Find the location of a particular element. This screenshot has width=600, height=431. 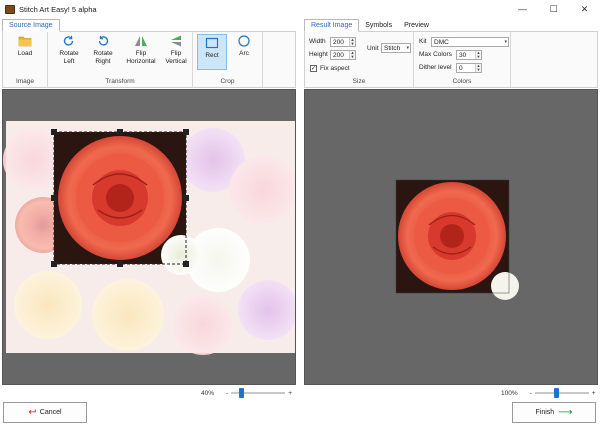

height-field: 200 ▲ ▼ is located at coordinates (343, 55).